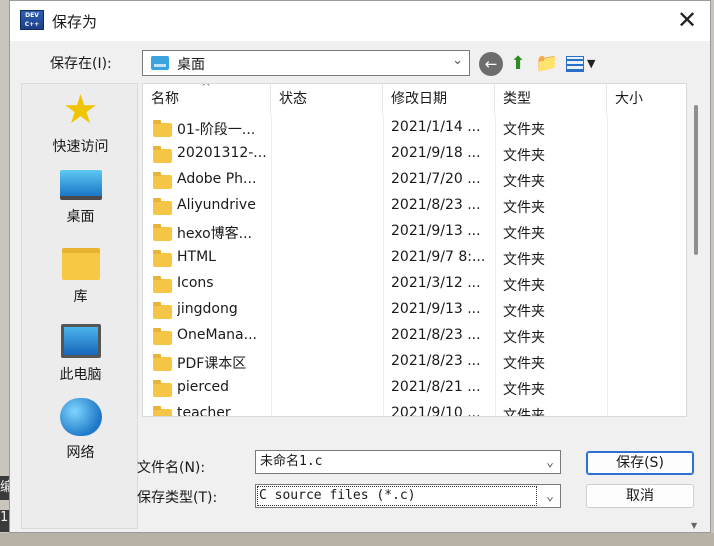  What do you see at coordinates (293, 99) in the screenshot?
I see `column-status-label: 状态` at bounding box center [293, 99].